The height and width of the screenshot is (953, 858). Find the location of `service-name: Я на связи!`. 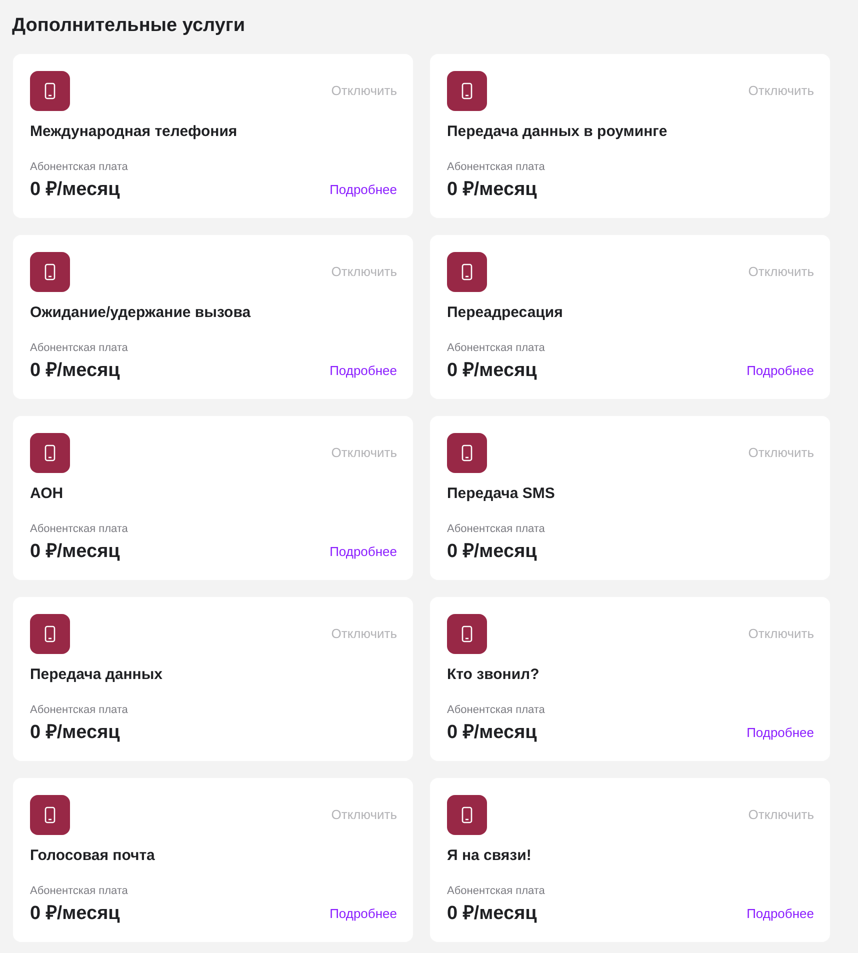

service-name: Я на связи! is located at coordinates (489, 855).